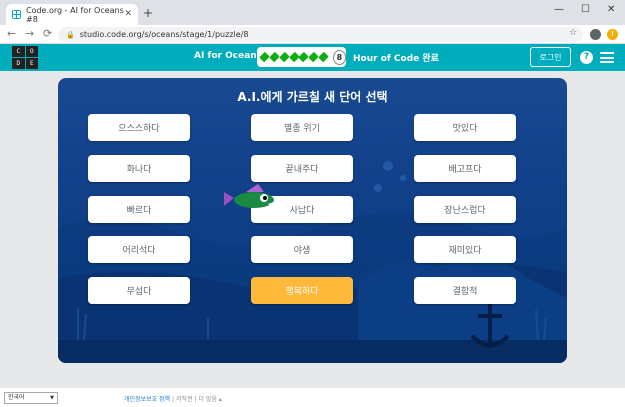 Image resolution: width=625 pixels, height=407 pixels. I want to click on logo-letter: E, so click(31, 63).